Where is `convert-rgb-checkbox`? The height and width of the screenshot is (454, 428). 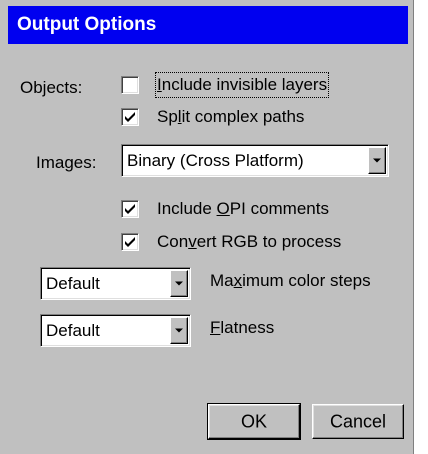 convert-rgb-checkbox is located at coordinates (130, 242).